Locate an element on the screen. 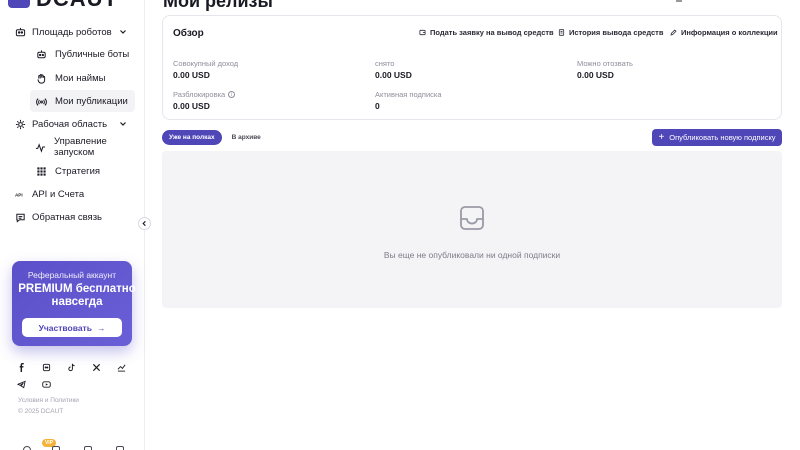 The image size is (800, 450). empty-state-text: Вы еще не опубликовали ни одной подписки is located at coordinates (472, 255).